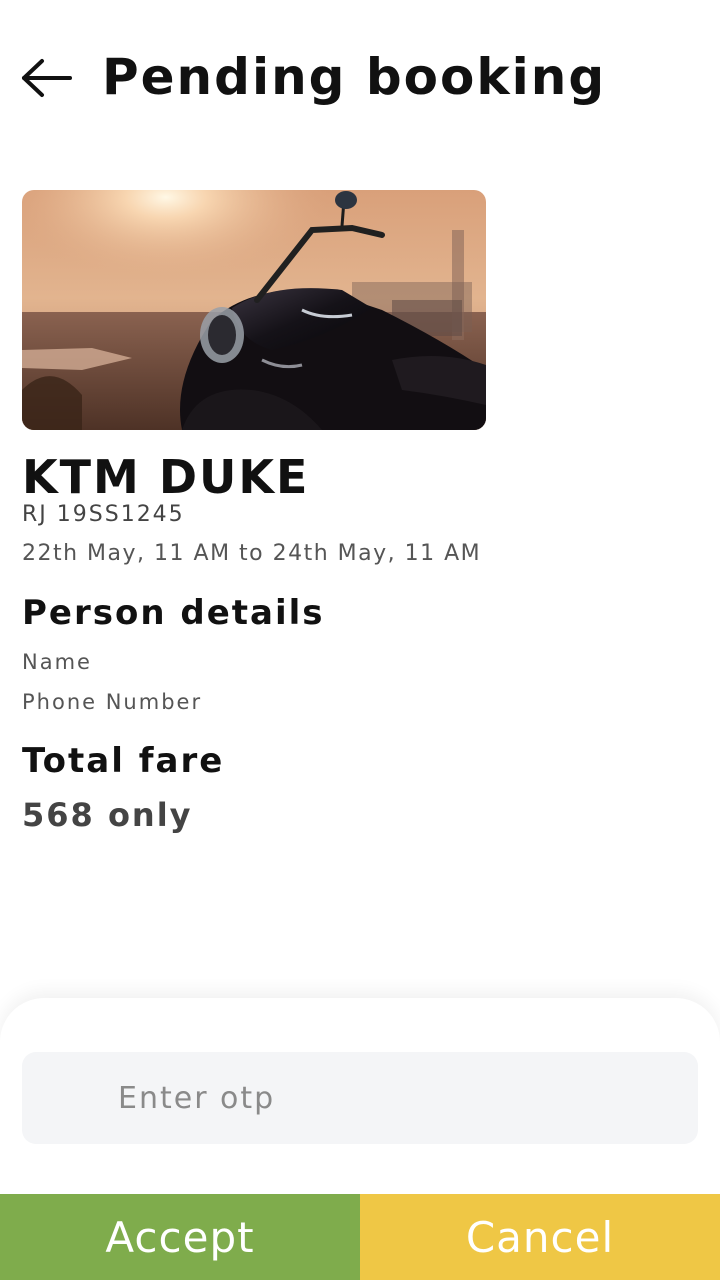 Image resolution: width=720 pixels, height=1280 pixels. What do you see at coordinates (173, 613) in the screenshot?
I see `person-details-heading: Person details` at bounding box center [173, 613].